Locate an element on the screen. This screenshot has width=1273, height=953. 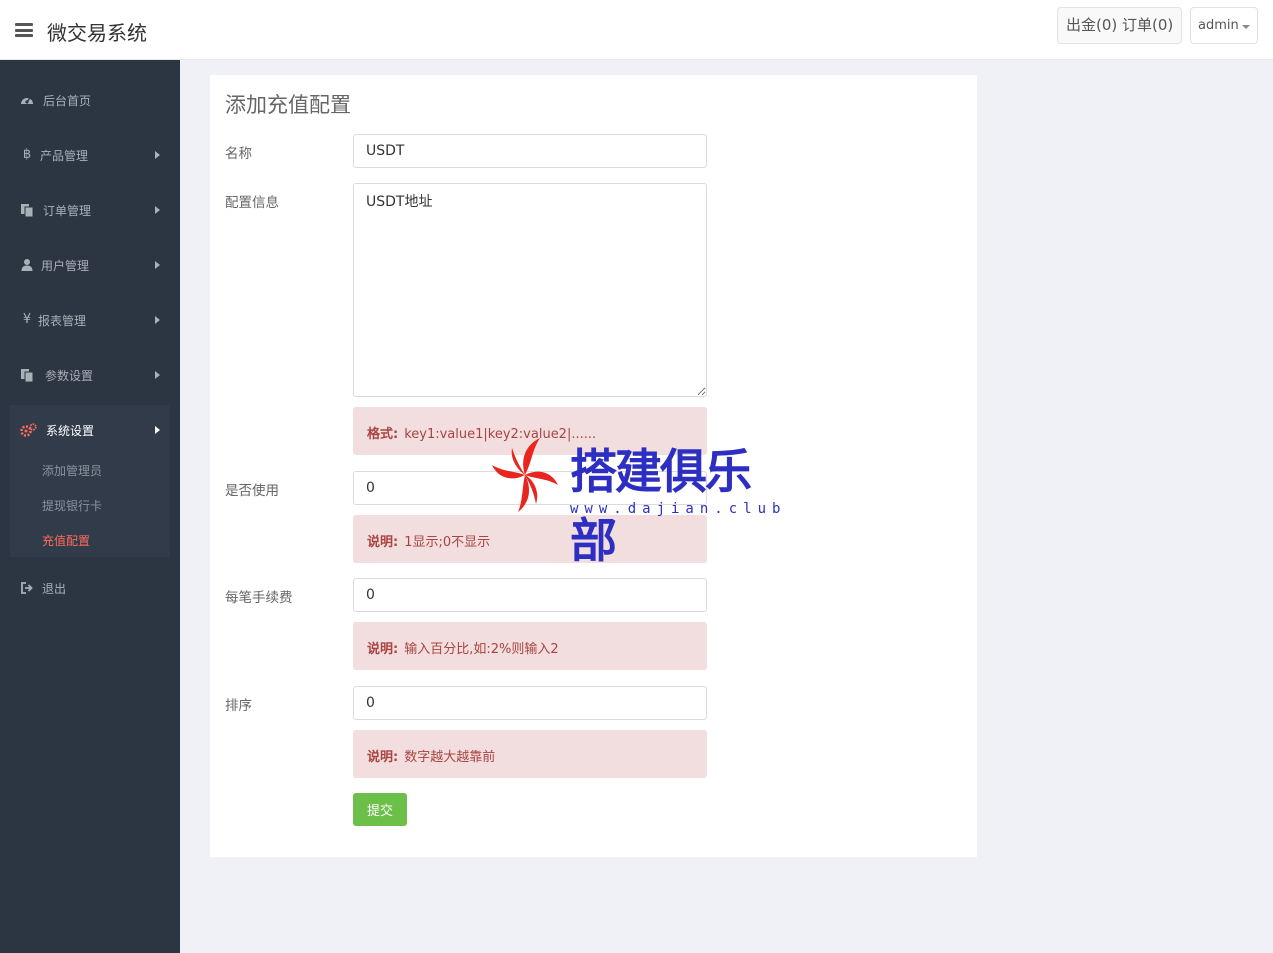
sidebar-item-params: 参数设置 is located at coordinates (90, 375).